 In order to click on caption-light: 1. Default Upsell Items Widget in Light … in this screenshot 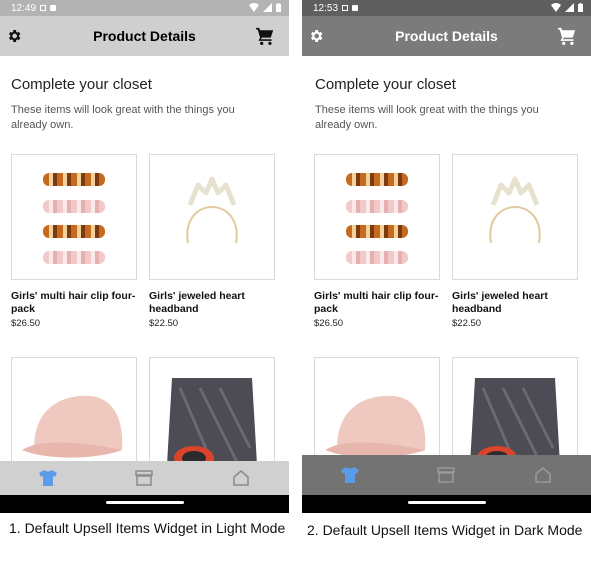, I will do `click(147, 528)`.